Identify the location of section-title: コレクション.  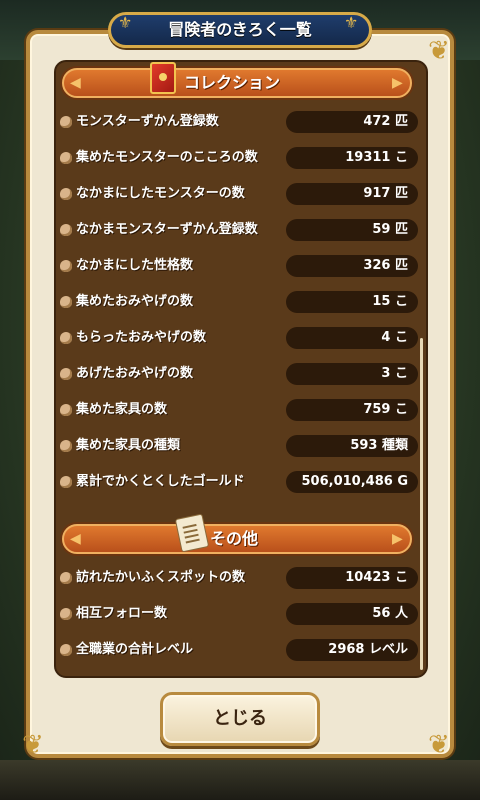
(232, 82).